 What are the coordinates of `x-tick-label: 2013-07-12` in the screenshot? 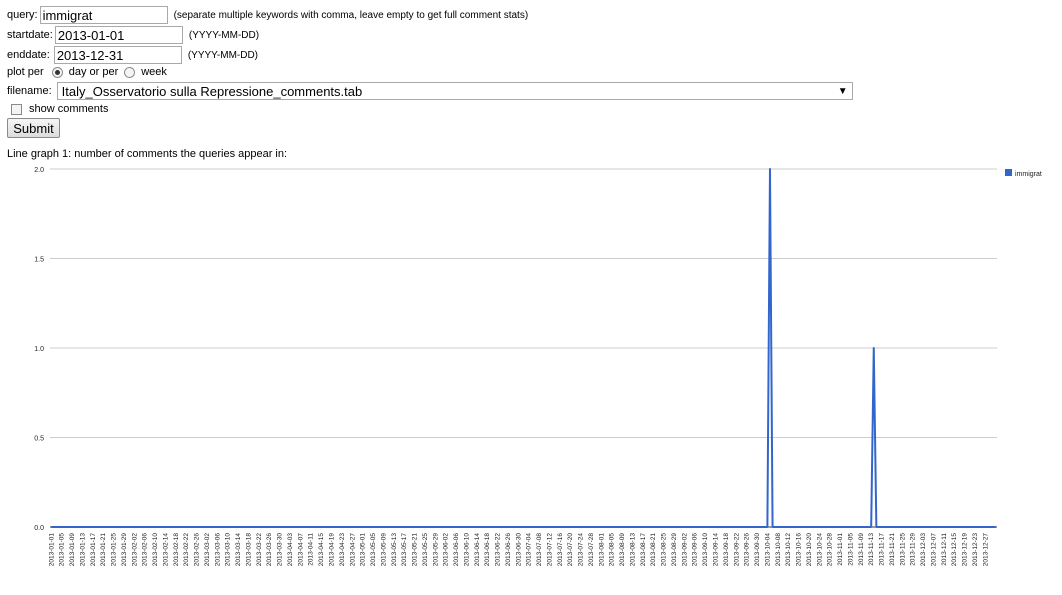 It's located at (549, 550).